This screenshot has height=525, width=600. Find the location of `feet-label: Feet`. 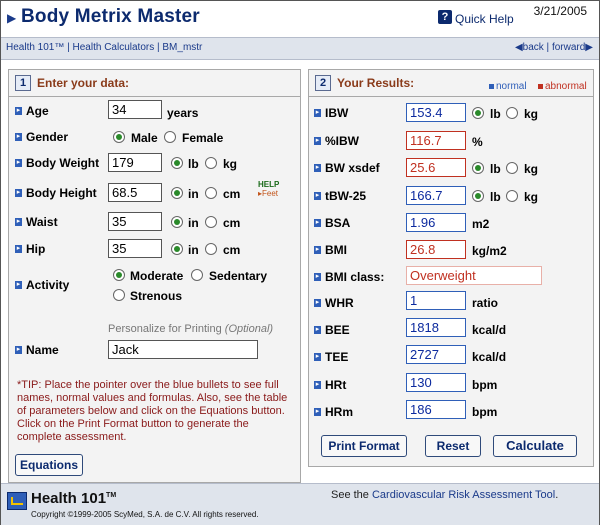

feet-label: Feet is located at coordinates (270, 193).